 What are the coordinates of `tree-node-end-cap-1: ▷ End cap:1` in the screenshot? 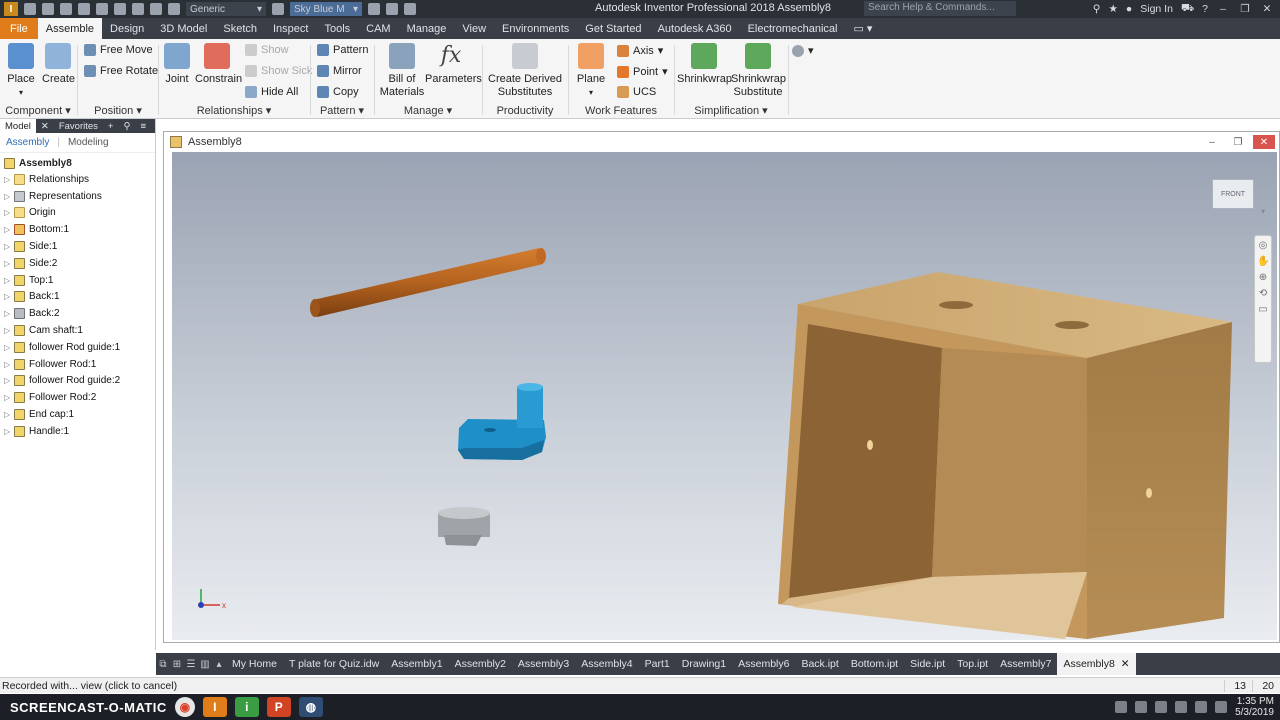 It's located at (77, 414).